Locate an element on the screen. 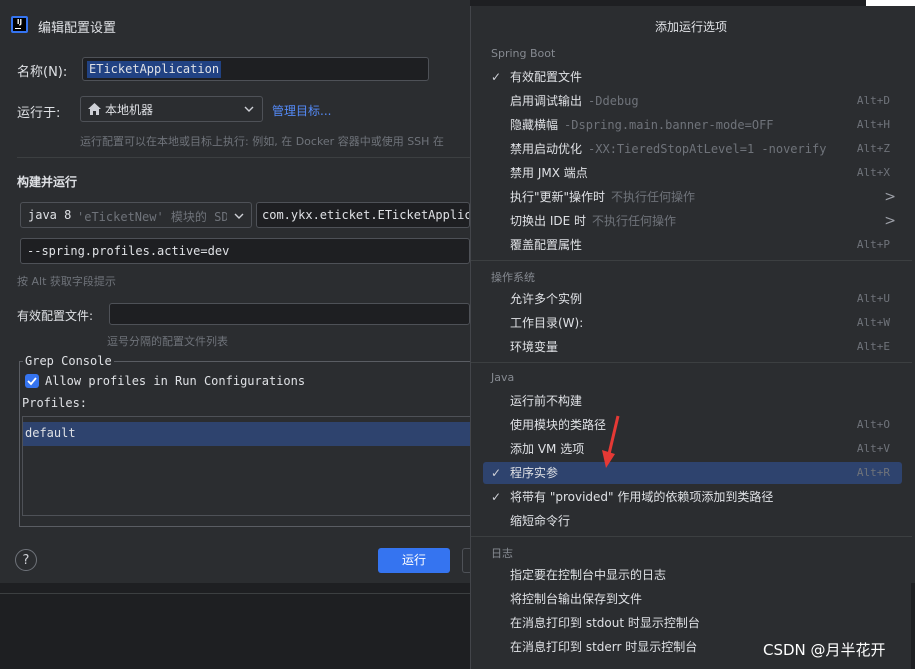 The image size is (915, 669). menu-item-label: 程序实参 is located at coordinates (534, 473).